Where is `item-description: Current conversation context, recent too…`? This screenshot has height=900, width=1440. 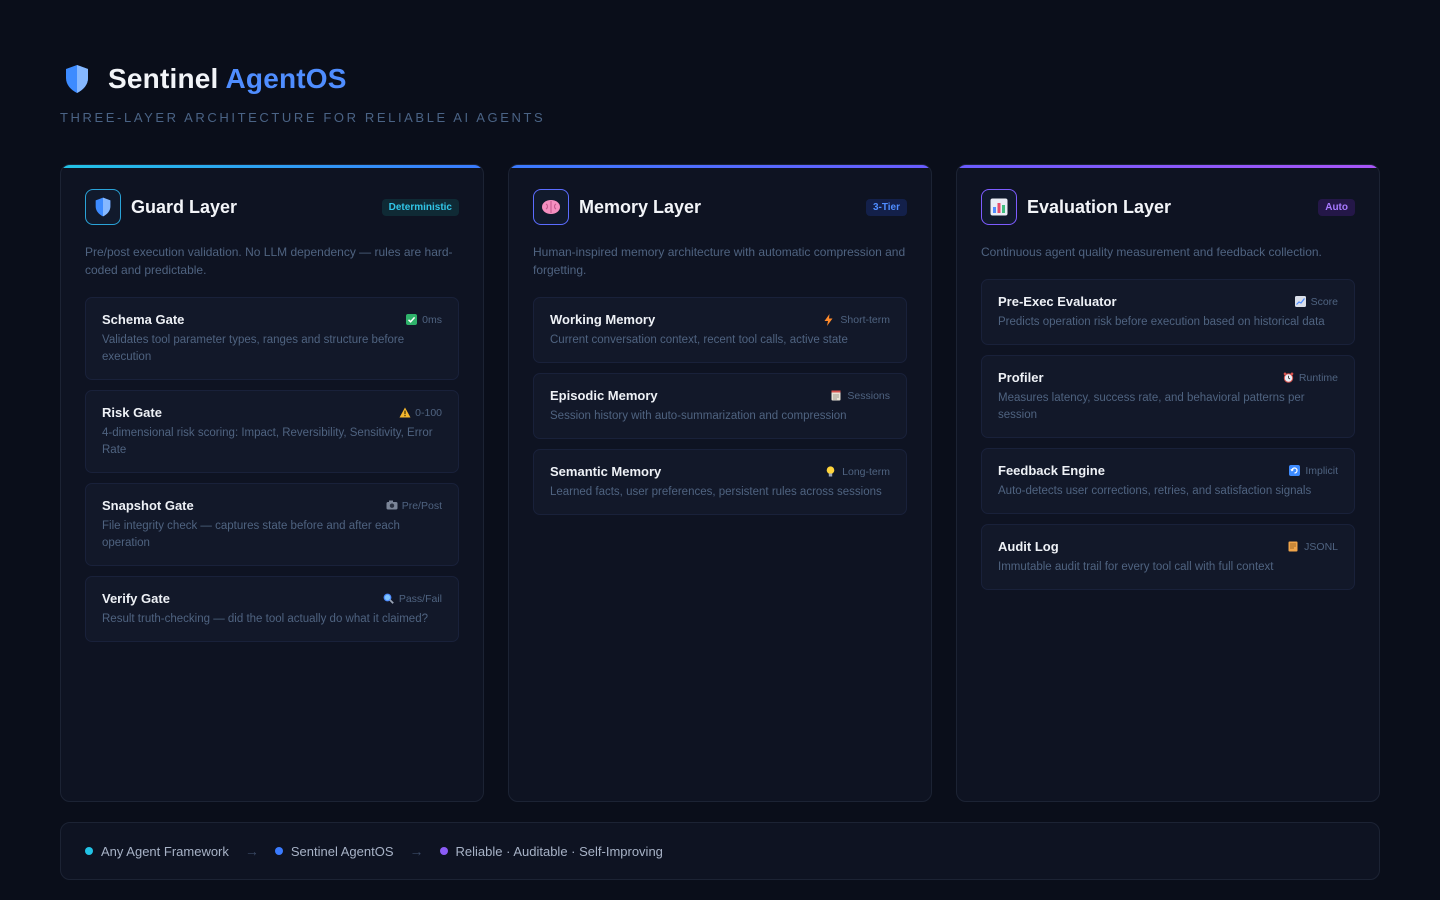 item-description: Current conversation context, recent too… is located at coordinates (699, 340).